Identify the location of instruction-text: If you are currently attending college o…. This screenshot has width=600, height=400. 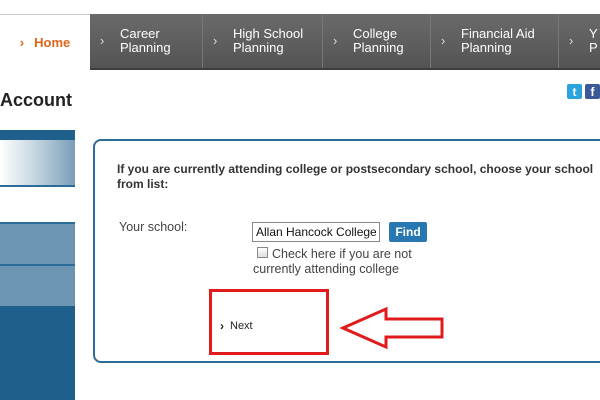
(355, 176).